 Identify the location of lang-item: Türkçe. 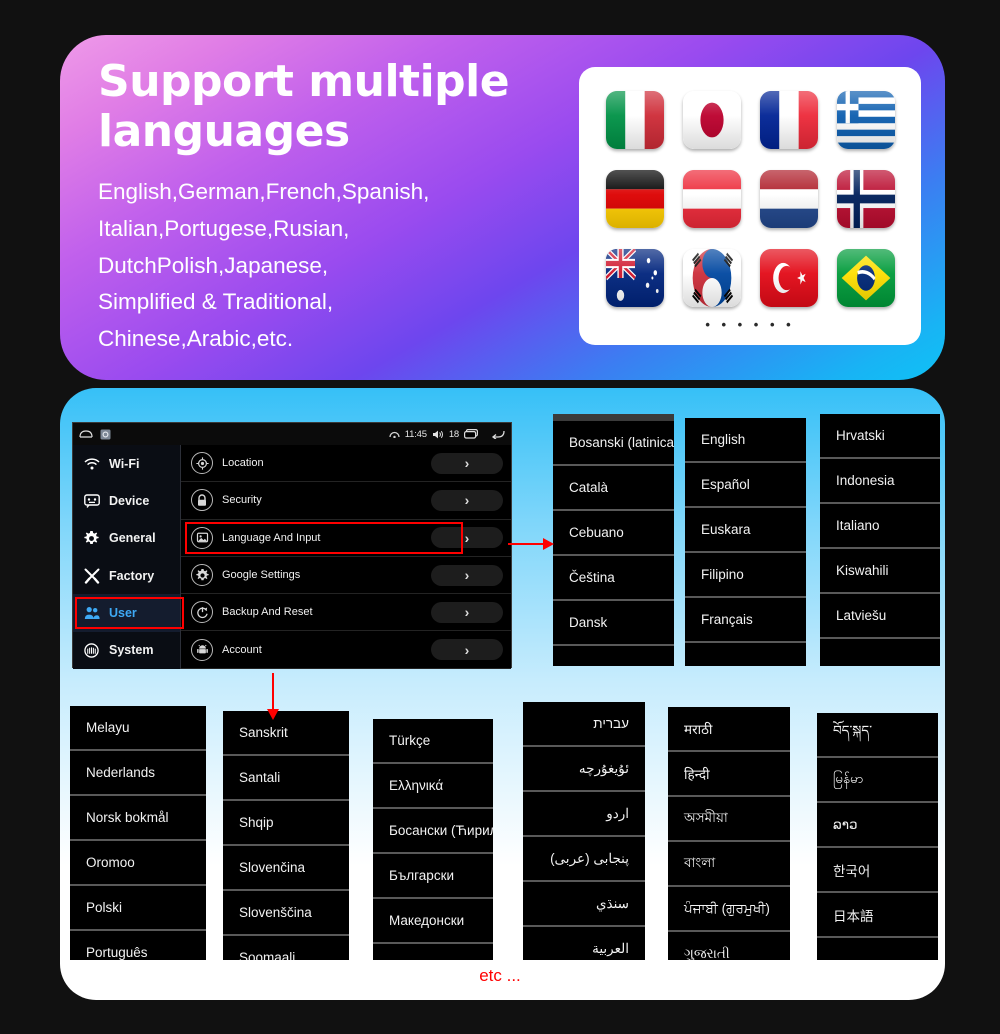
(433, 741).